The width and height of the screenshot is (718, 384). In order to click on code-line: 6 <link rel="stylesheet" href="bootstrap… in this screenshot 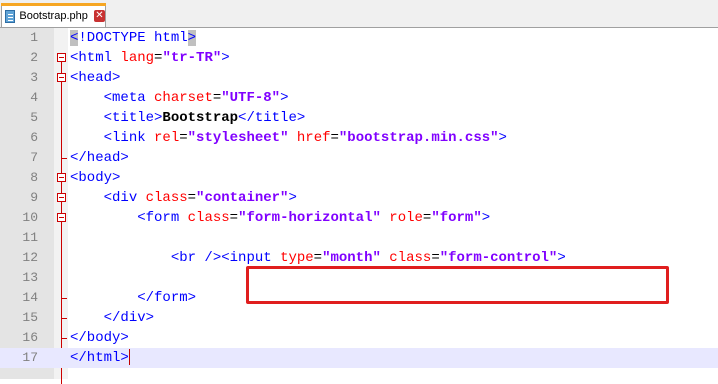, I will do `click(359, 138)`.